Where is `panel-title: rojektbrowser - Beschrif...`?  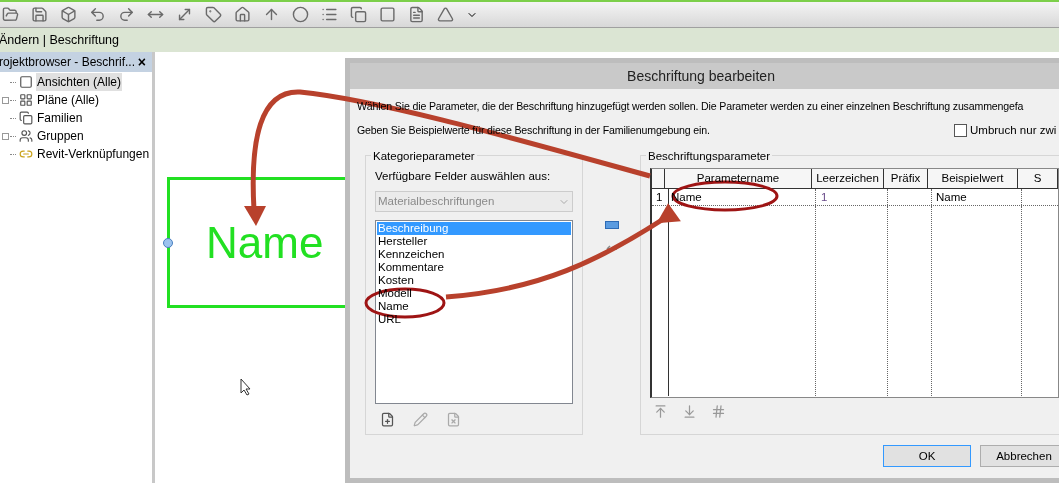
panel-title: rojektbrowser - Beschrif... is located at coordinates (68, 62).